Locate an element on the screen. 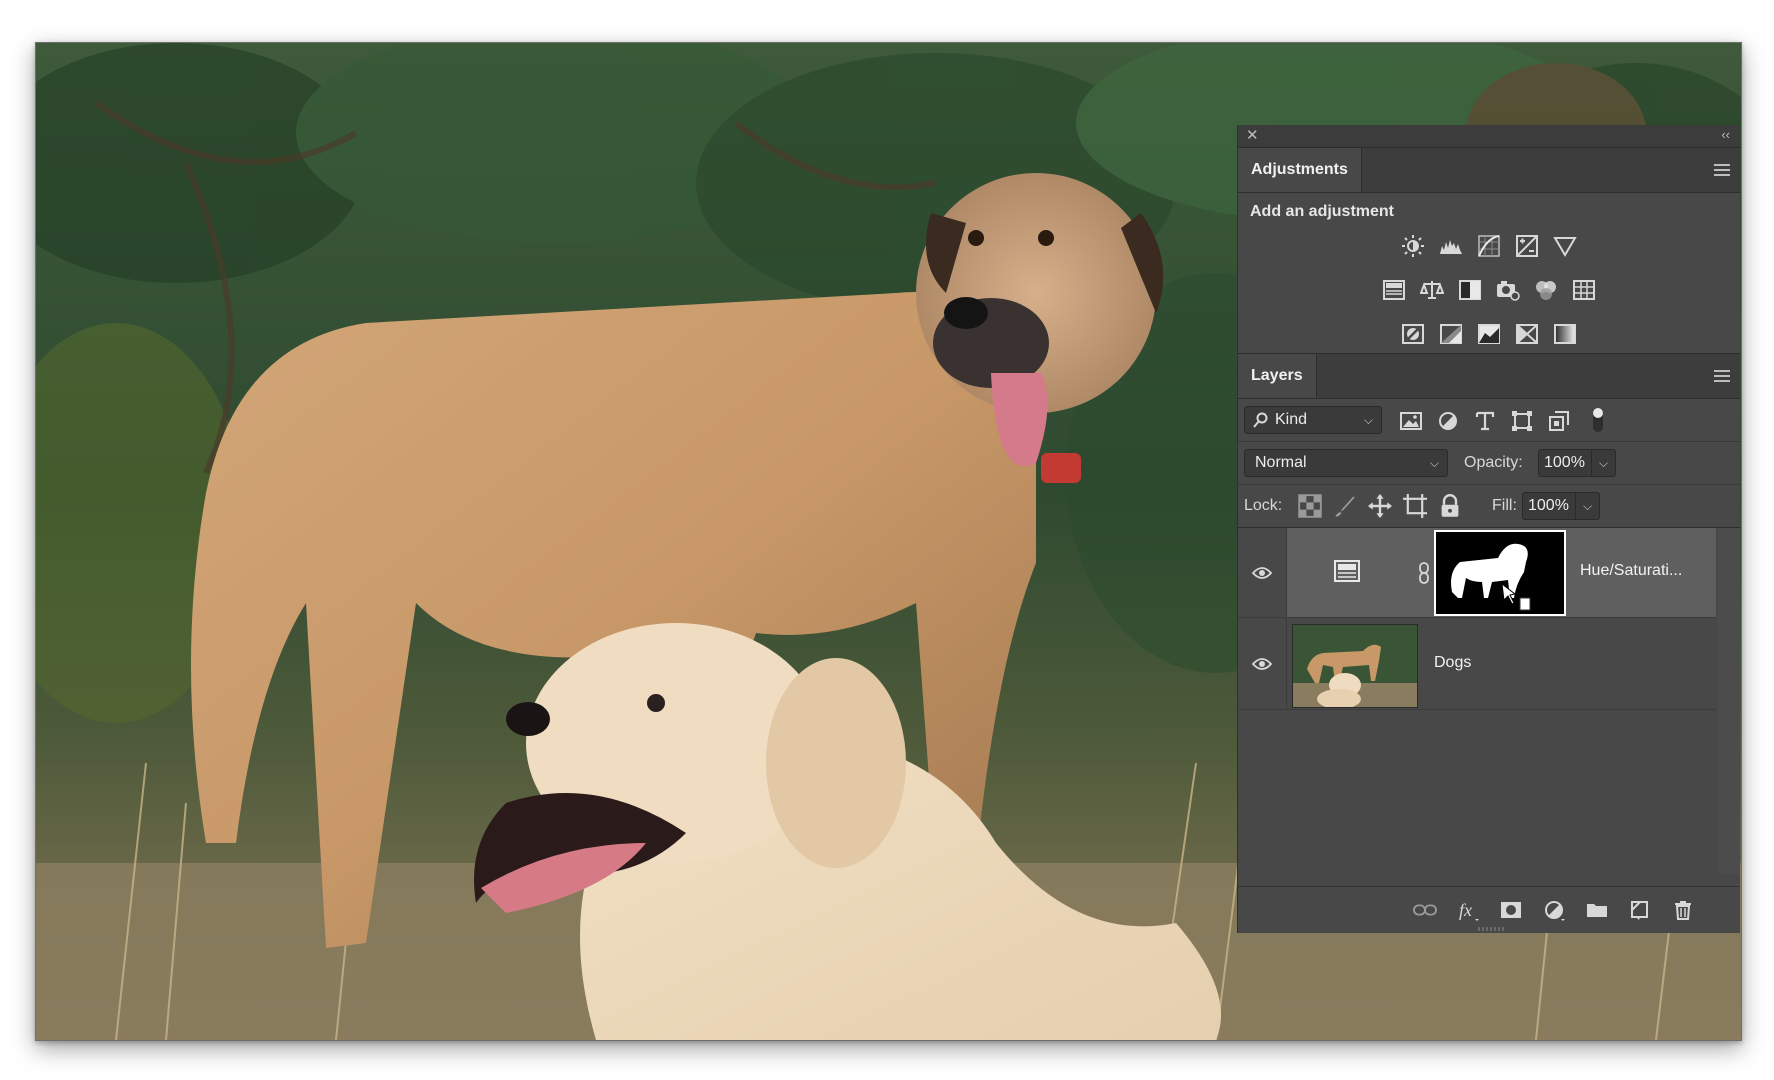 This screenshot has width=1774, height=1080. hue-saturation-layer-icon is located at coordinates (1347, 571).